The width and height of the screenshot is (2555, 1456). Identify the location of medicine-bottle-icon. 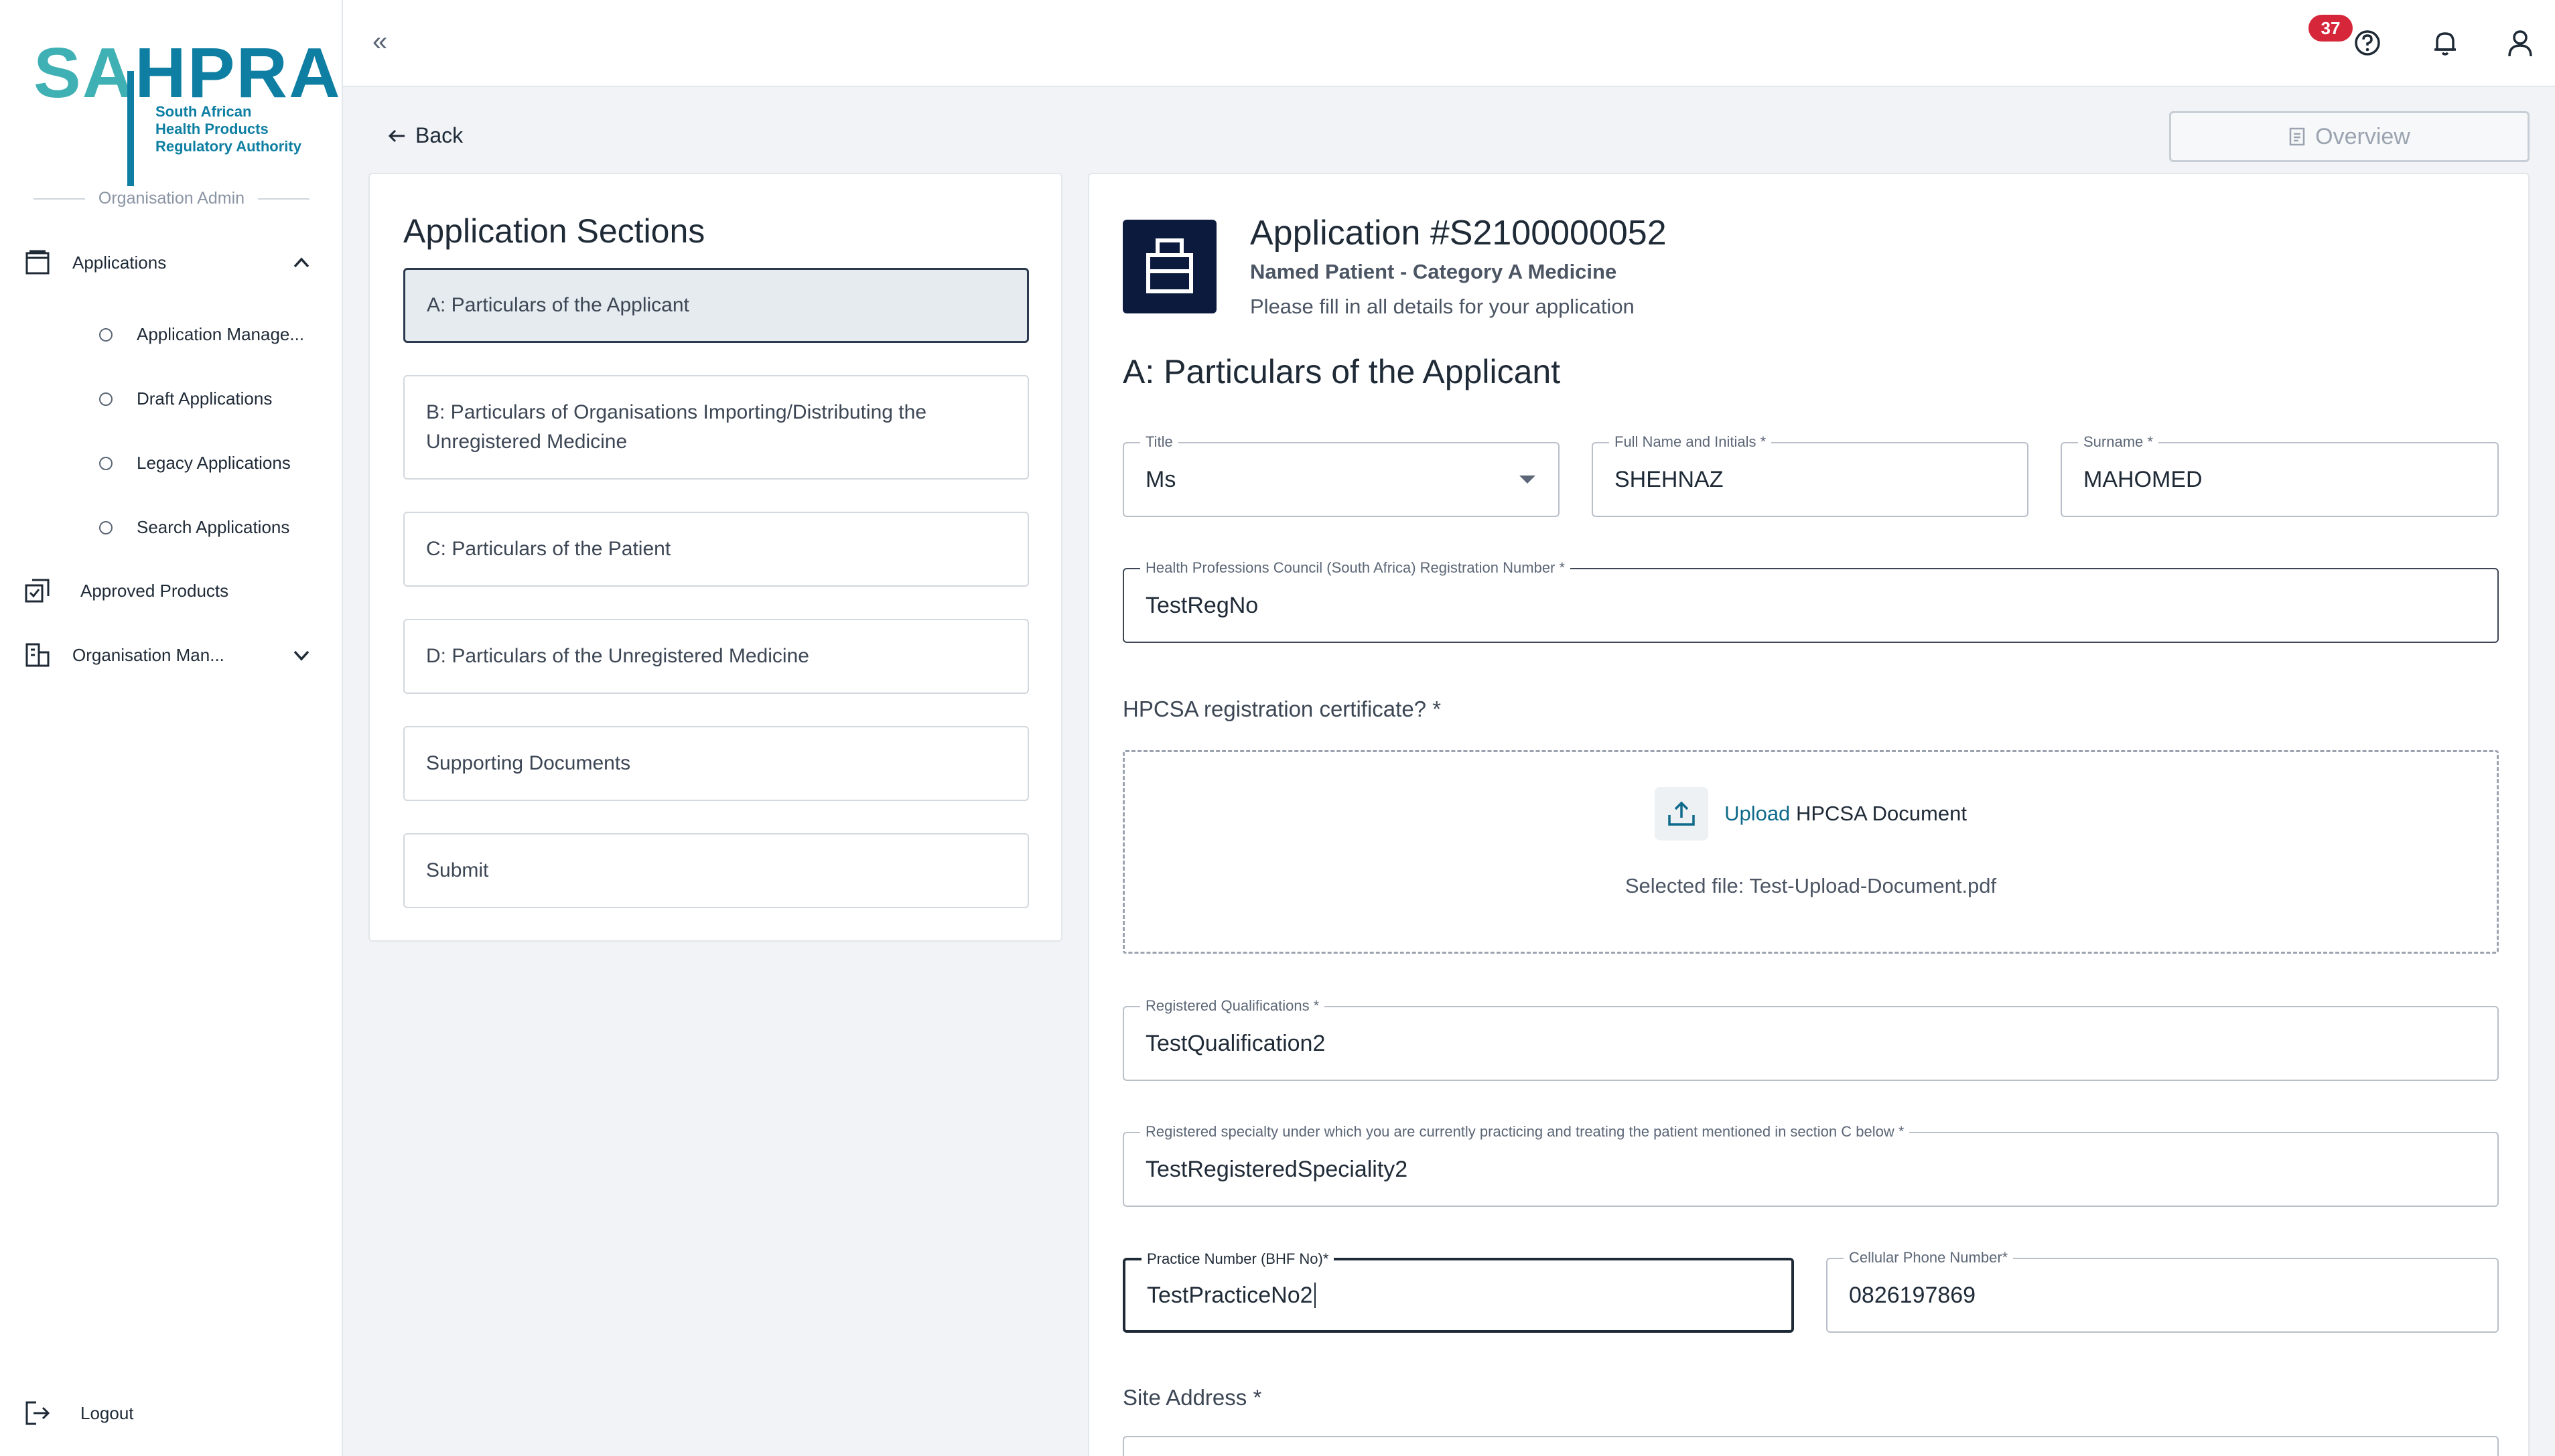
(1169, 265).